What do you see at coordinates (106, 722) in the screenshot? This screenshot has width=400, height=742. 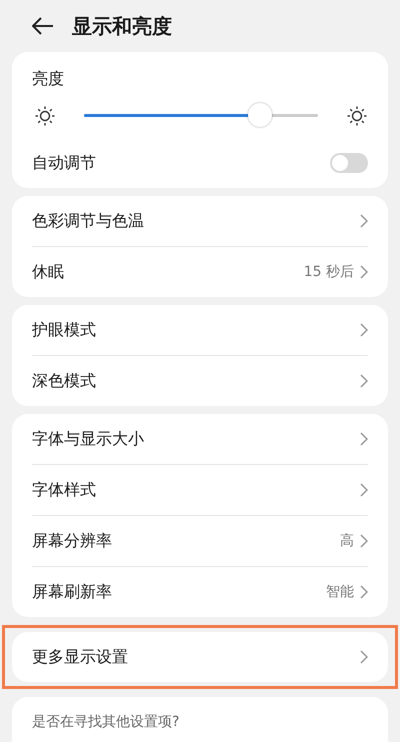 I see `suggestion-text: 是否在寻找其他设置项?` at bounding box center [106, 722].